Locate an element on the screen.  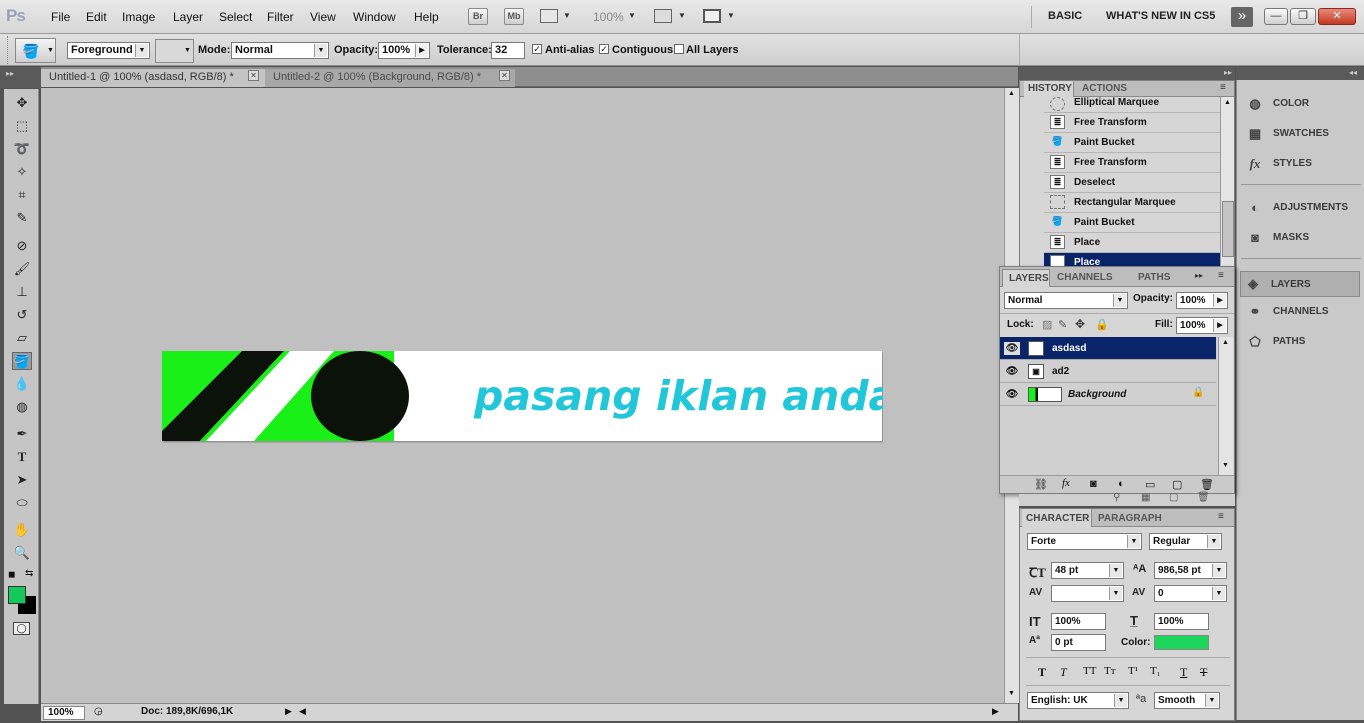
new-layer-icon: ▢ is located at coordinates (1177, 484).